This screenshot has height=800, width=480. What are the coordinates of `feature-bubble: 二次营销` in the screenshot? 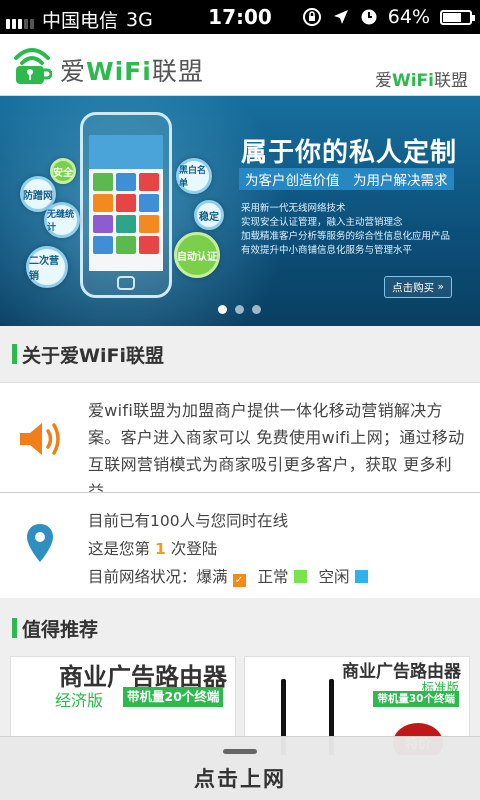 It's located at (47, 267).